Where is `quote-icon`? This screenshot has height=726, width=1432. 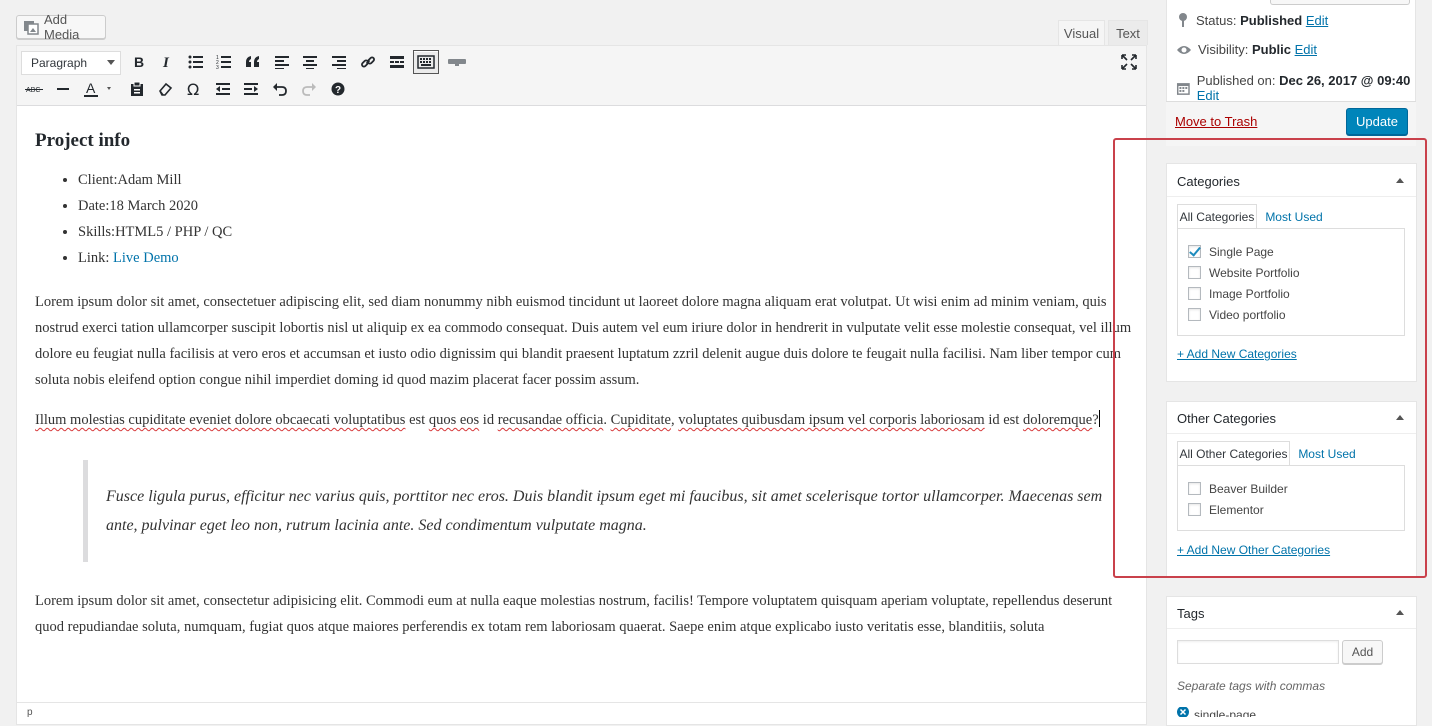
quote-icon is located at coordinates (252, 61).